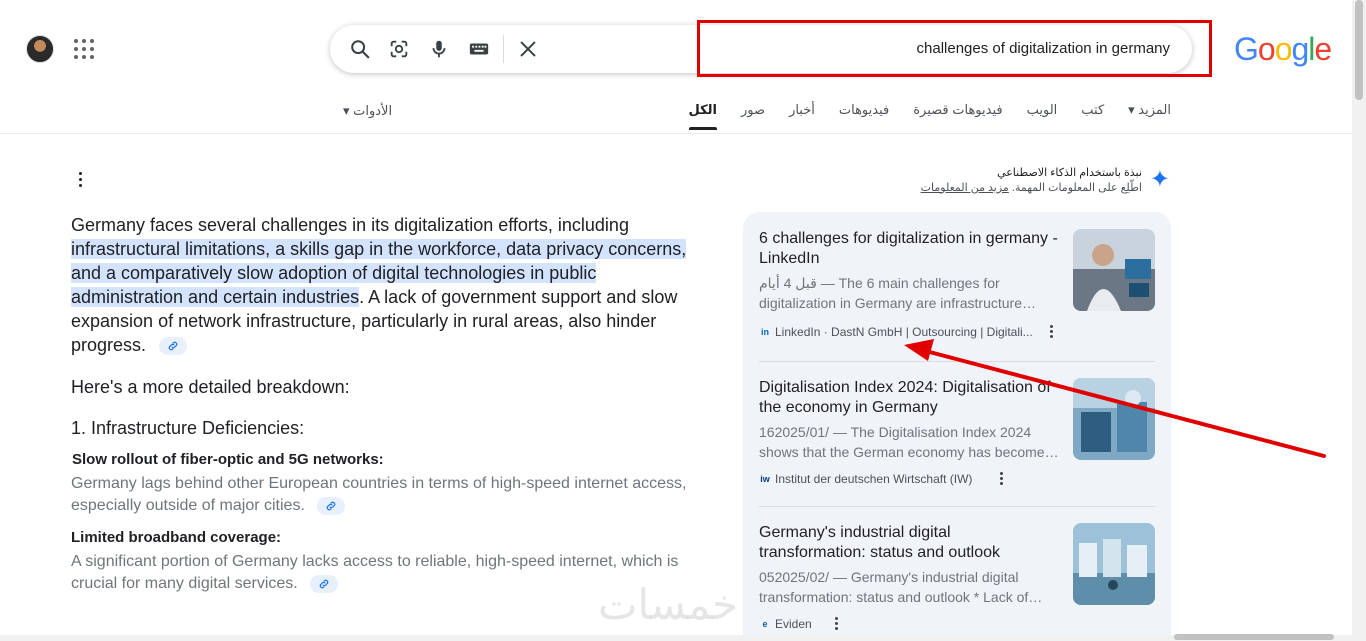 Image resolution: width=1366 pixels, height=641 pixels. I want to click on vertical-scroll-thumb, so click(1359, 50).